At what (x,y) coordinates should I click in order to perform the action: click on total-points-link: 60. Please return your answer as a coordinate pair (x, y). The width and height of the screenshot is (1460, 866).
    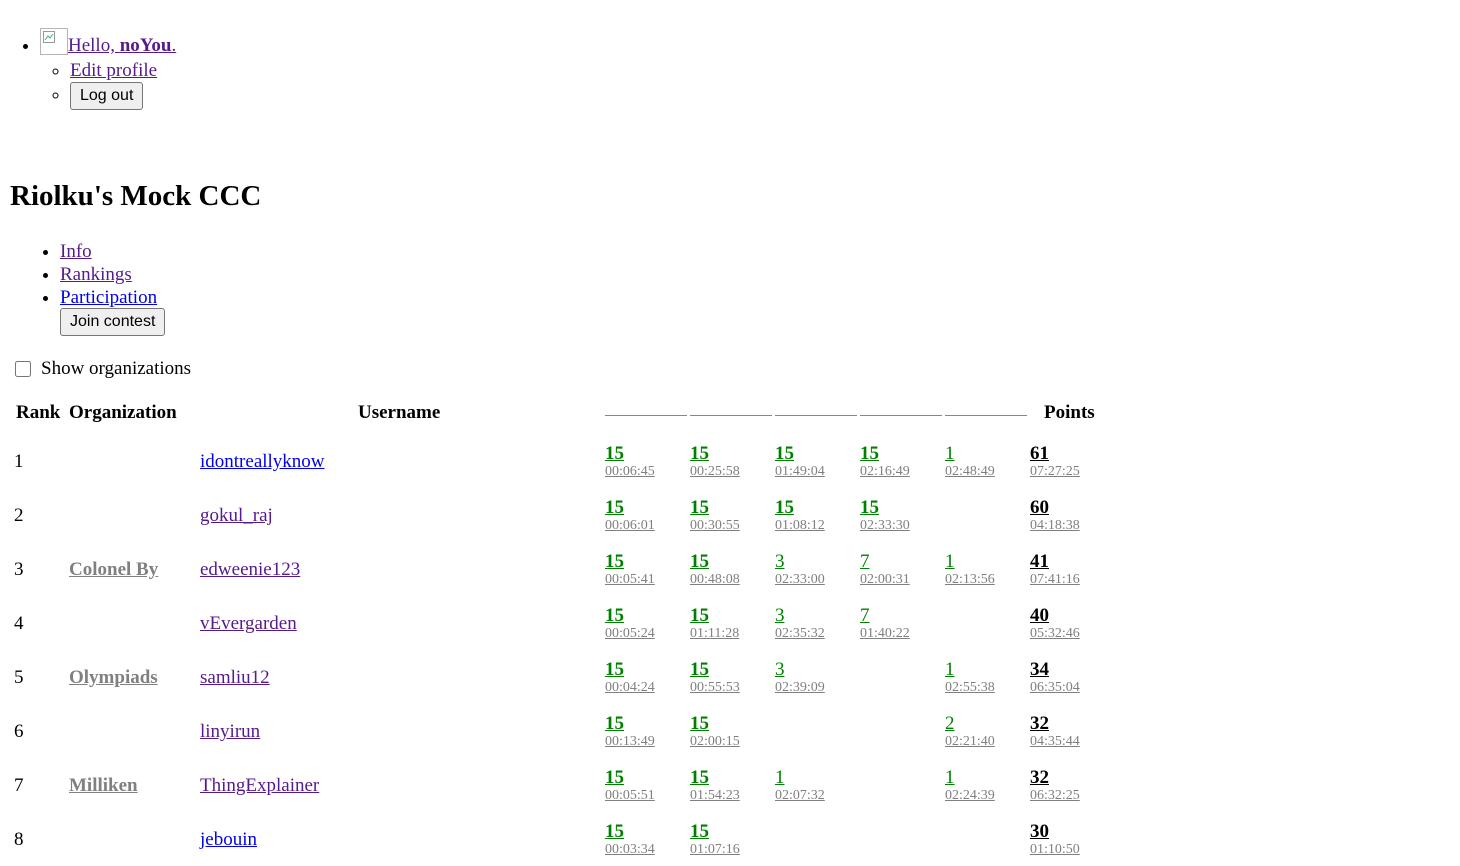
    Looking at the image, I should click on (1055, 507).